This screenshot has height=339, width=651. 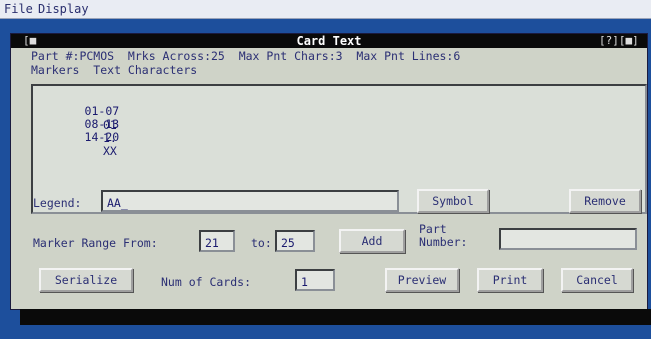 What do you see at coordinates (372, 241) in the screenshot?
I see `add-button: Add` at bounding box center [372, 241].